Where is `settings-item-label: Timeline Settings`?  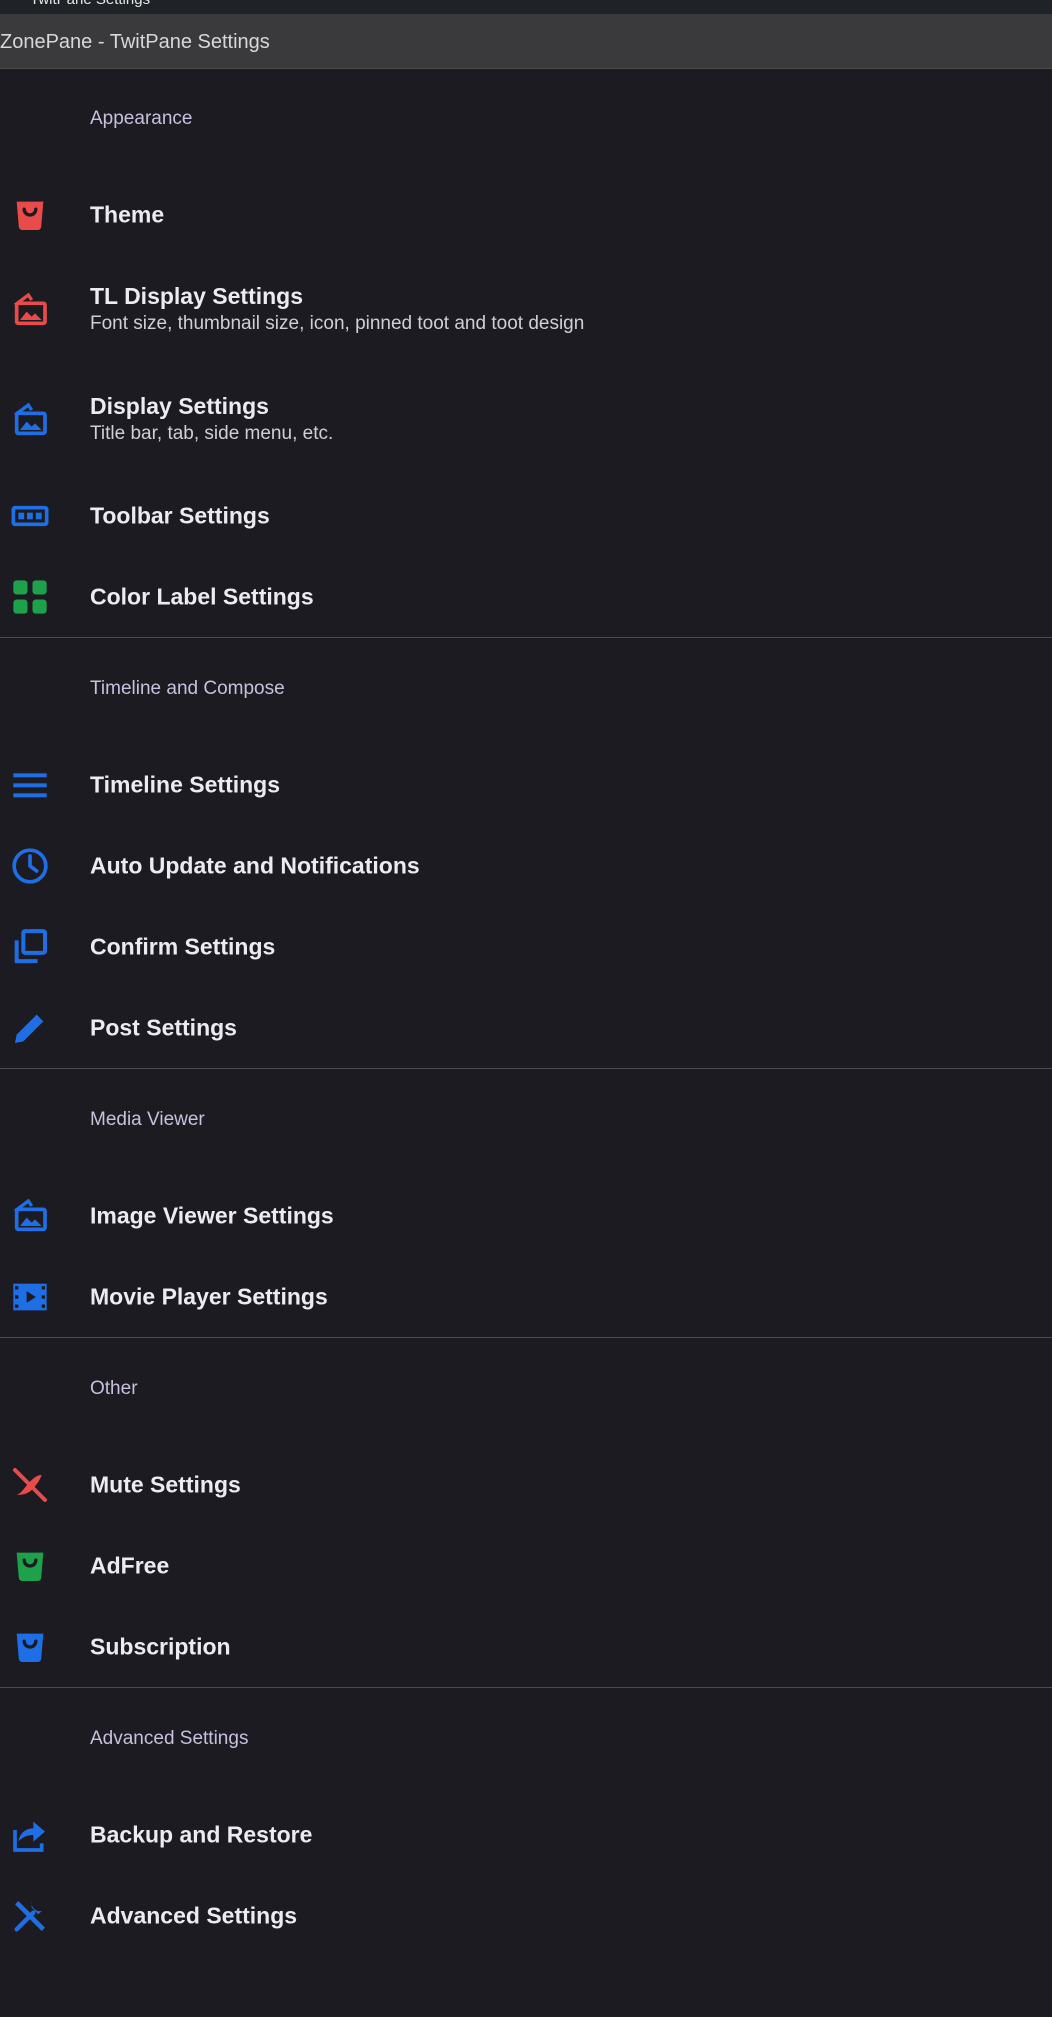 settings-item-label: Timeline Settings is located at coordinates (185, 784).